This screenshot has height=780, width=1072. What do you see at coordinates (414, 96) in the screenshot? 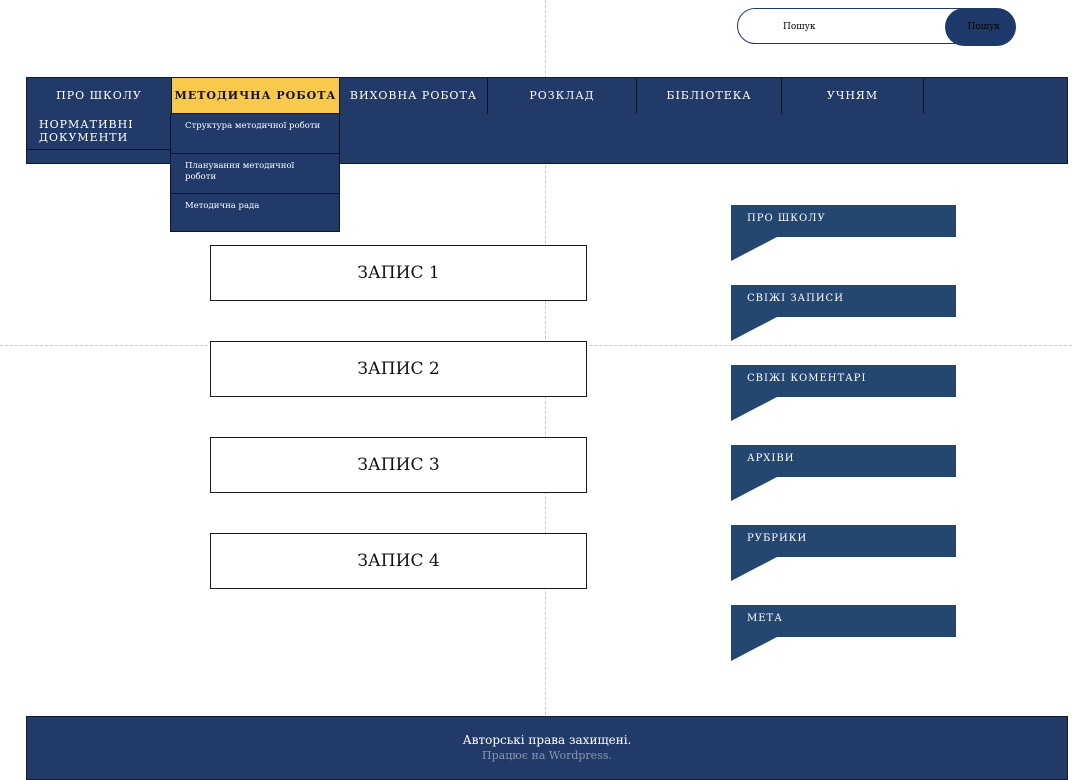
I see `nav-item-educational: ВИХОВНА РОБОТА` at bounding box center [414, 96].